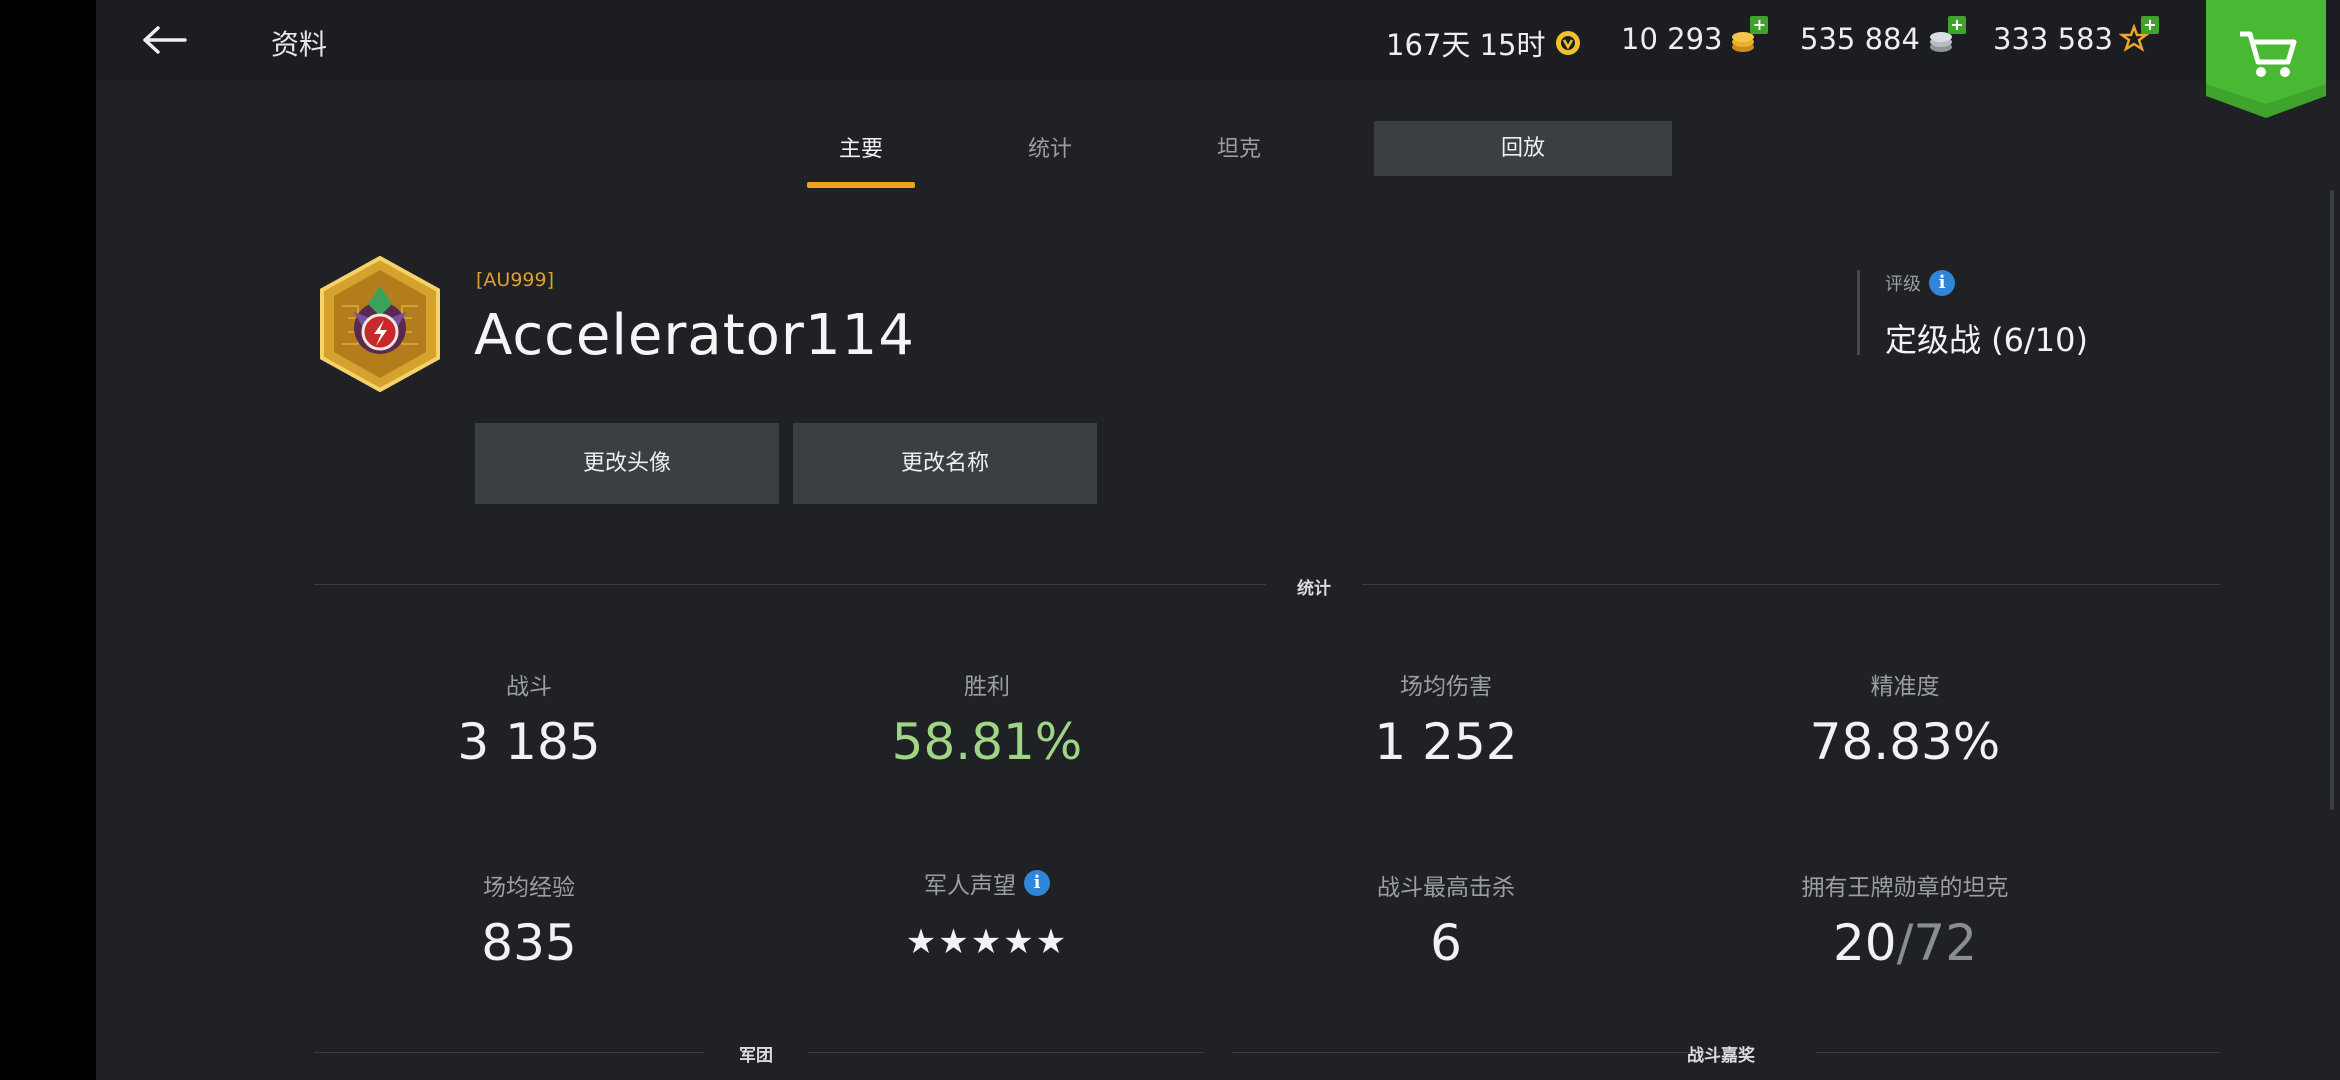  What do you see at coordinates (1937, 943) in the screenshot?
I see `ace-tanks-total: /72` at bounding box center [1937, 943].